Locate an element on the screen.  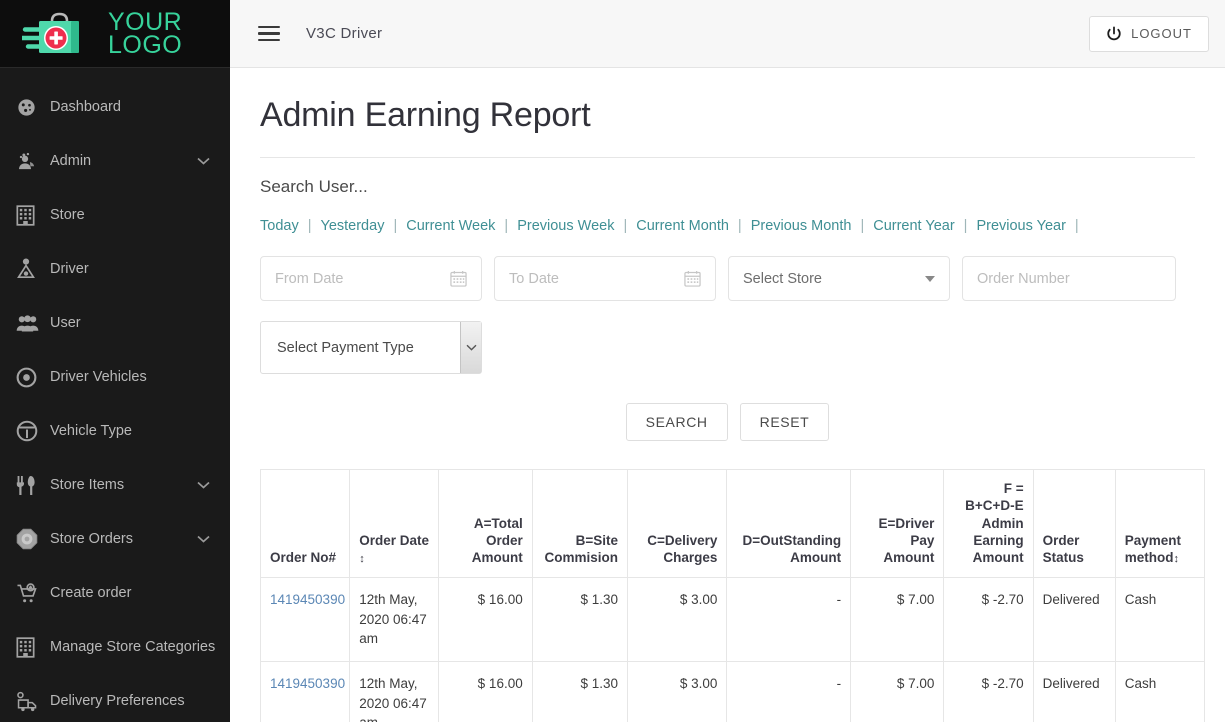
sidebar-item-vehicle-type: Vehicle Type is located at coordinates (115, 431).